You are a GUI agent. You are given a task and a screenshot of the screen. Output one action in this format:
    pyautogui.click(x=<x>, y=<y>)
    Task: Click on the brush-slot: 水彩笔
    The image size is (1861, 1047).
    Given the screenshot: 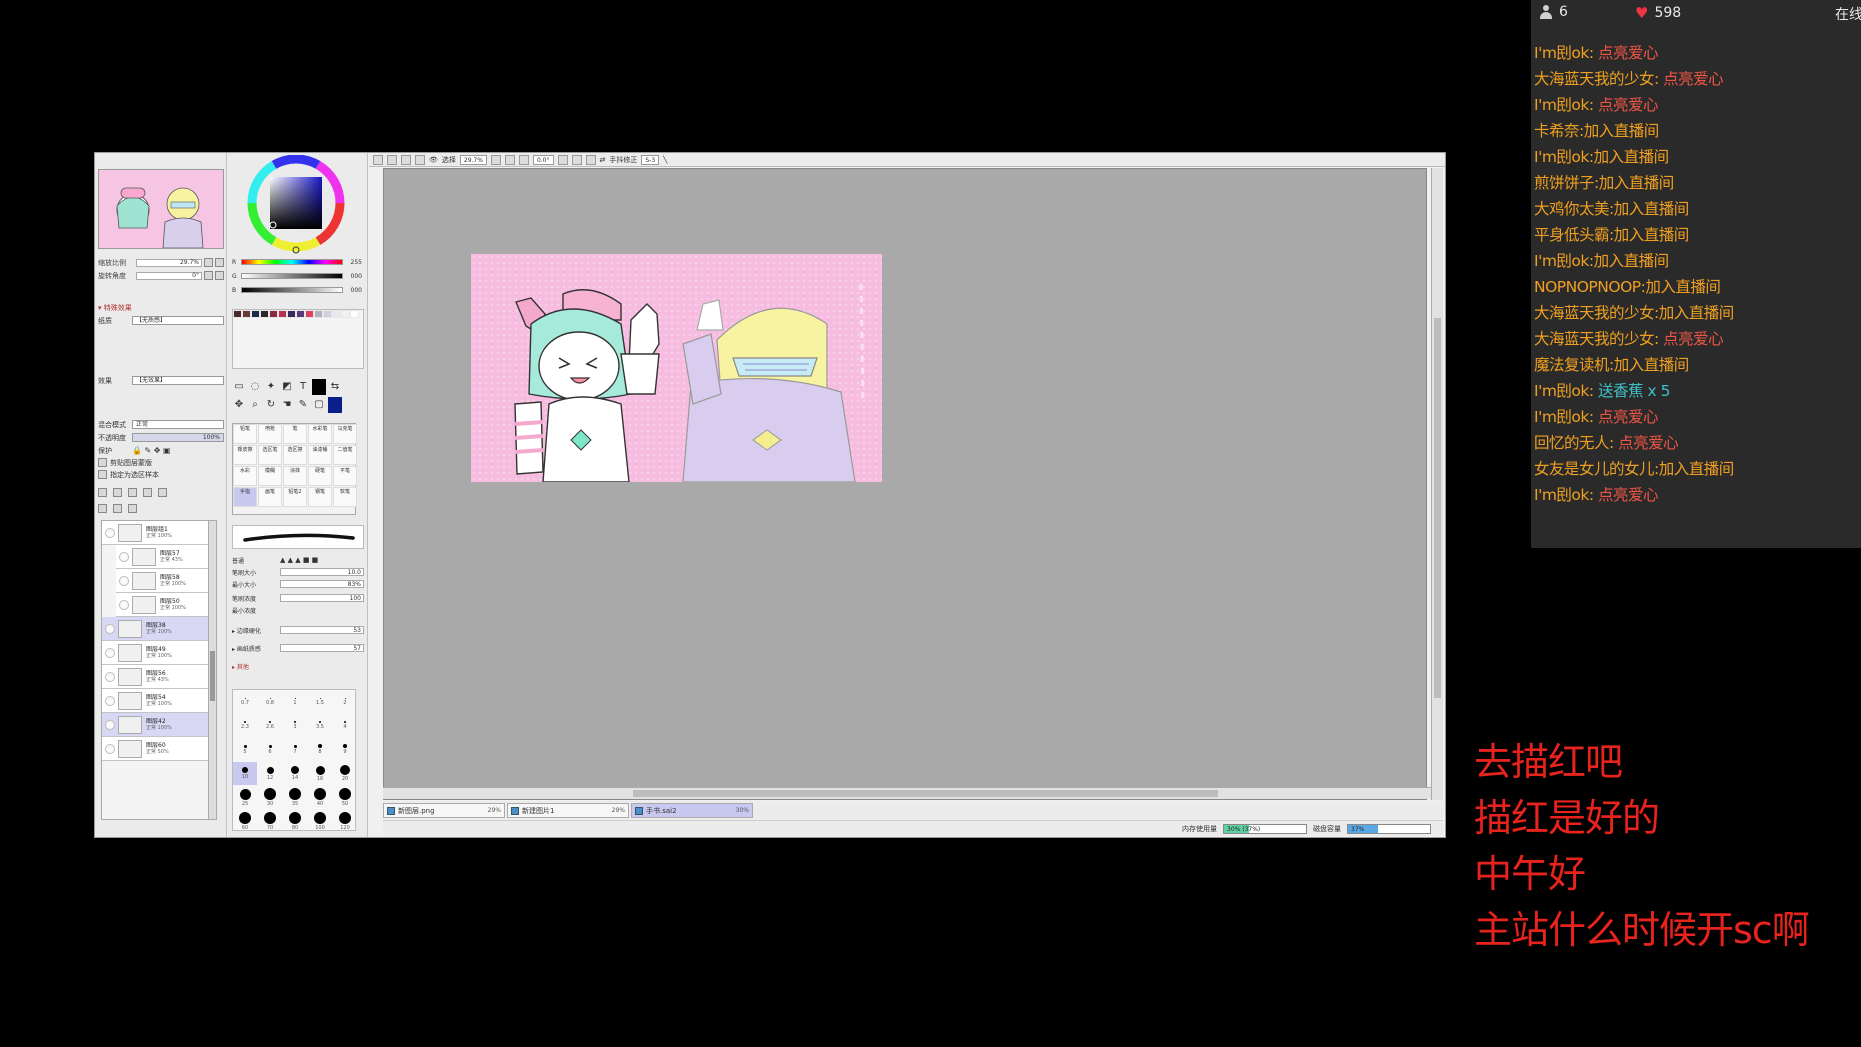 What is the action you would take?
    pyautogui.click(x=320, y=434)
    